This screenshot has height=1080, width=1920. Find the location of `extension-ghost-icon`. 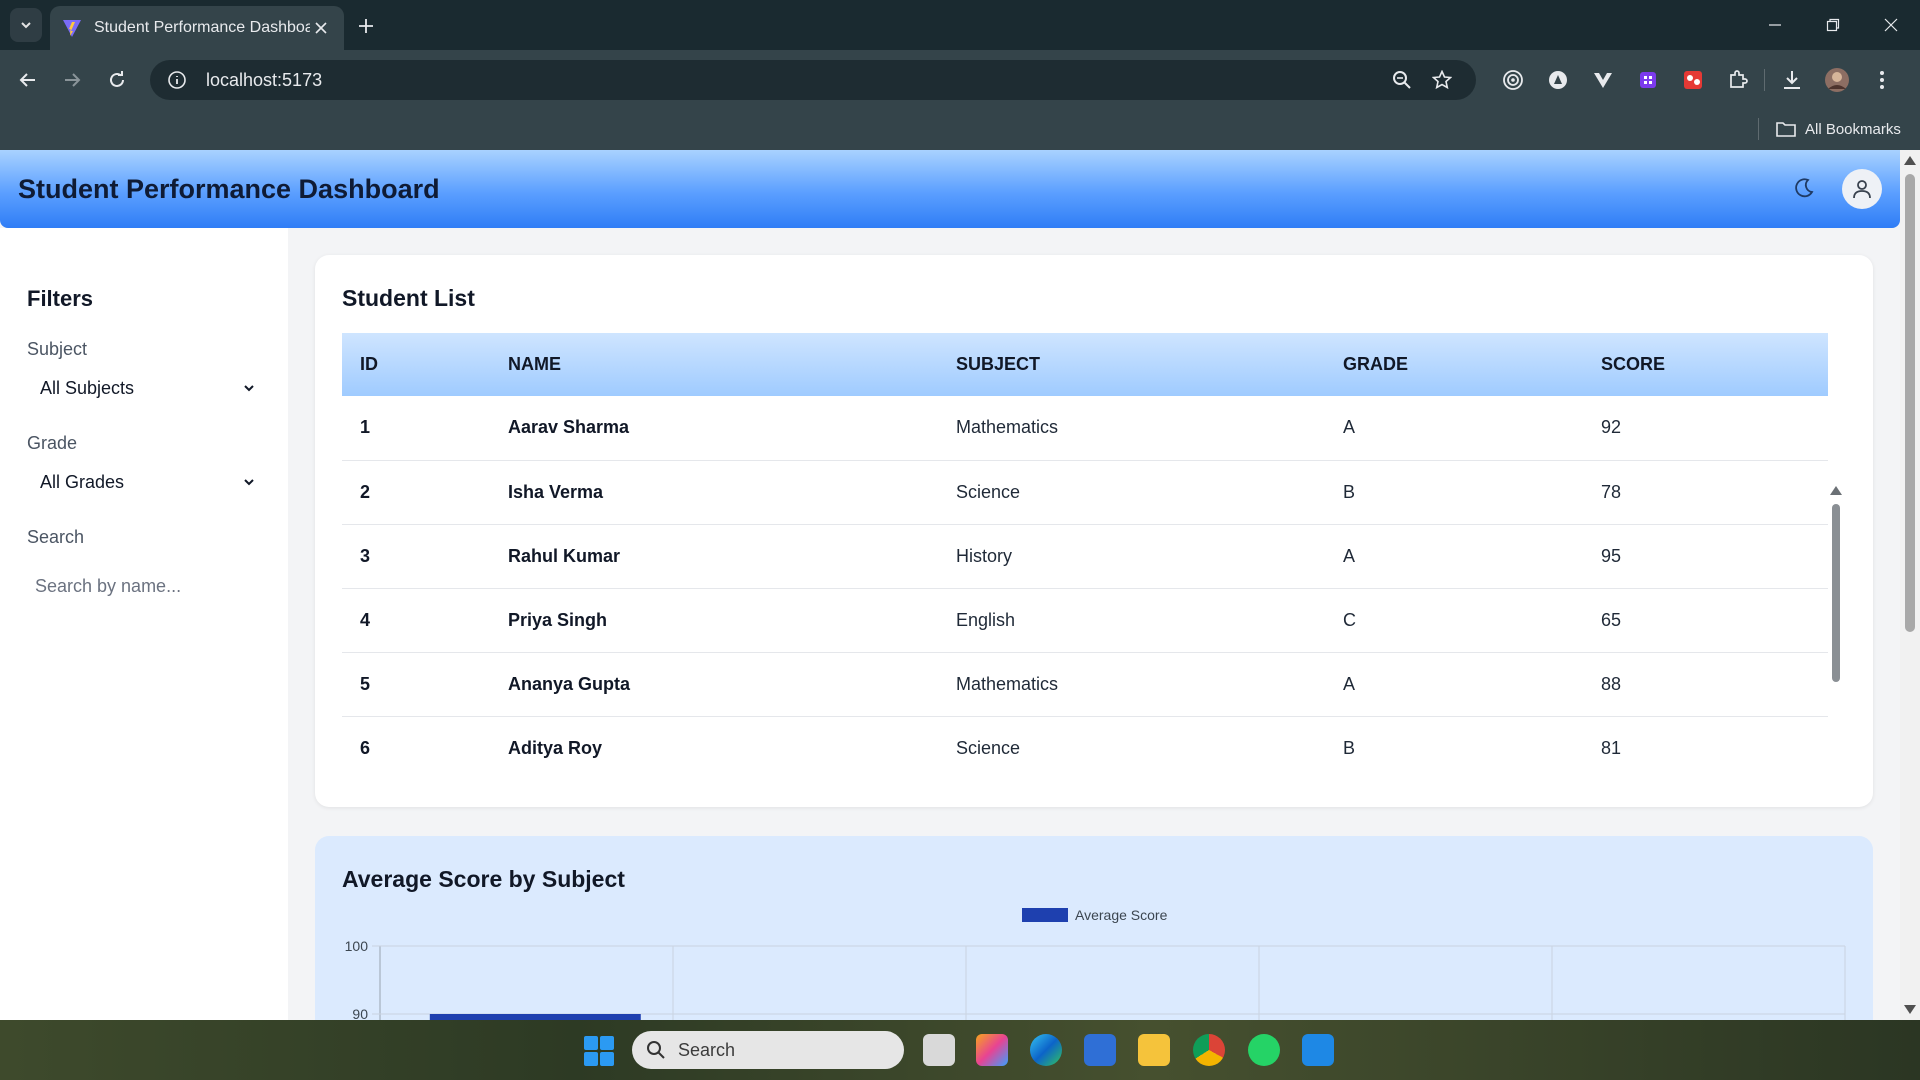

extension-ghost-icon is located at coordinates (1557, 80).